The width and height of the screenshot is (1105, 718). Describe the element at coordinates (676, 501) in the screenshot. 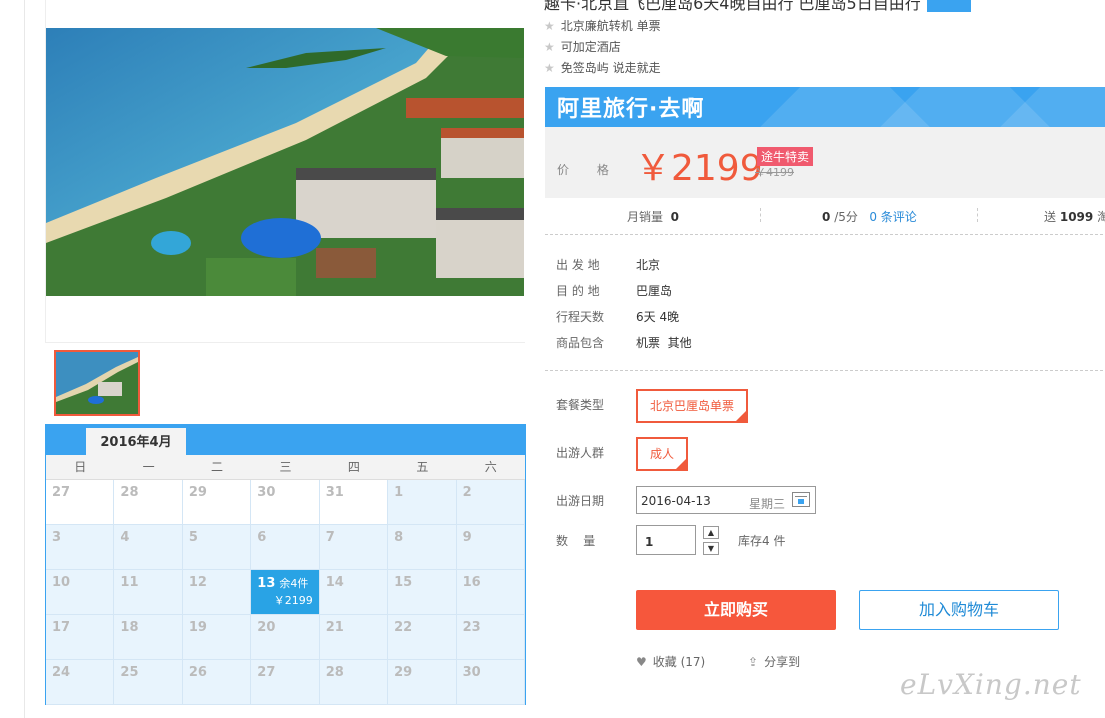

I see `date-value: 2016-04-13` at that location.